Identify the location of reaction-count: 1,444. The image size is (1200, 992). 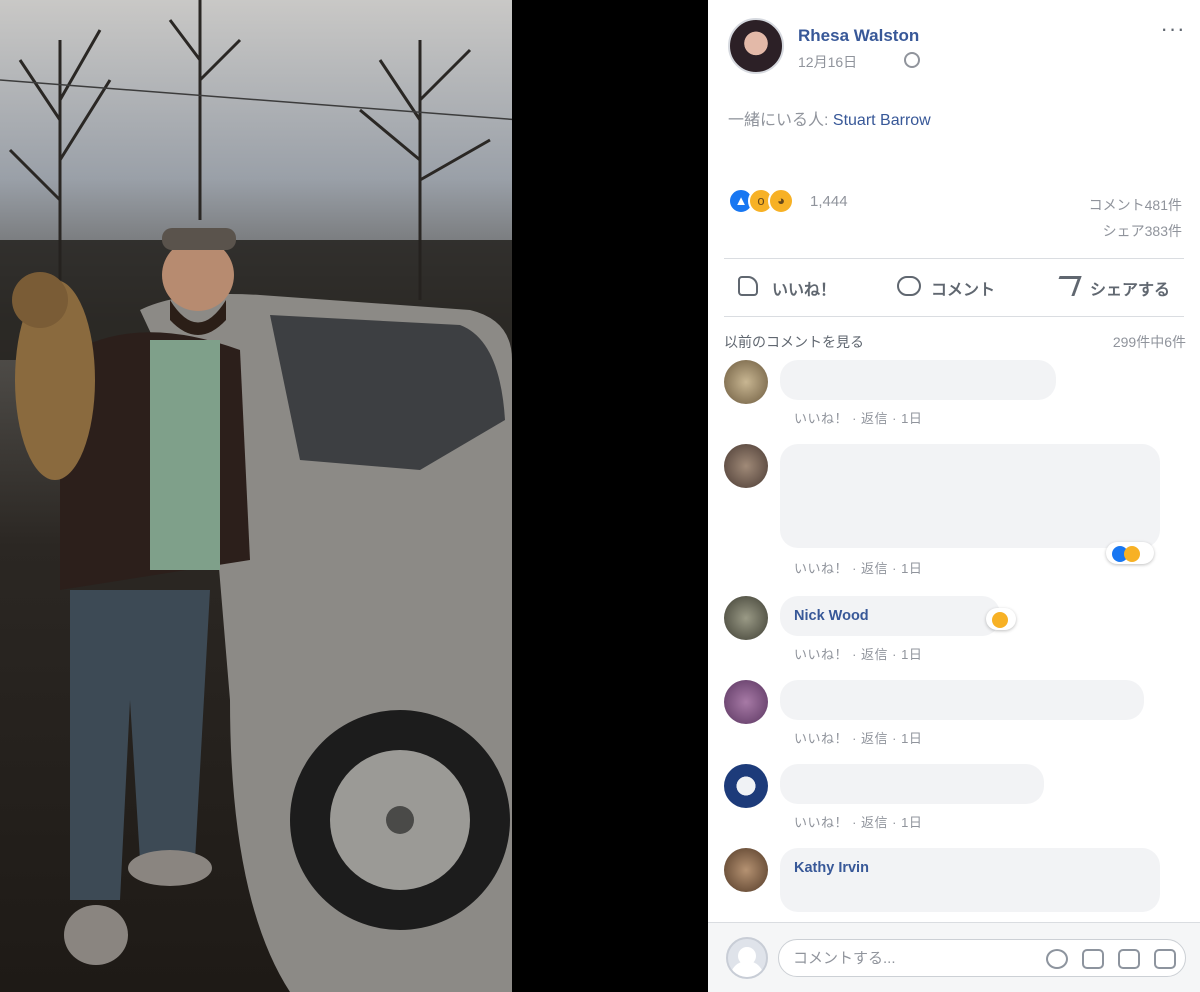
(829, 201).